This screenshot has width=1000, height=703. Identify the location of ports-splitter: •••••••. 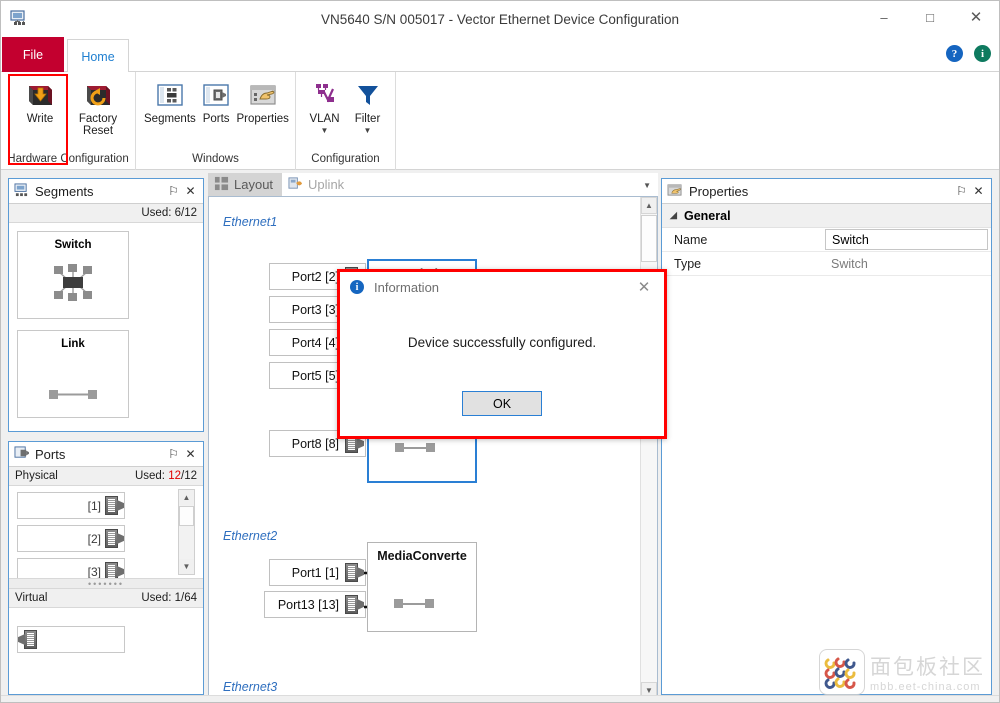
(106, 583).